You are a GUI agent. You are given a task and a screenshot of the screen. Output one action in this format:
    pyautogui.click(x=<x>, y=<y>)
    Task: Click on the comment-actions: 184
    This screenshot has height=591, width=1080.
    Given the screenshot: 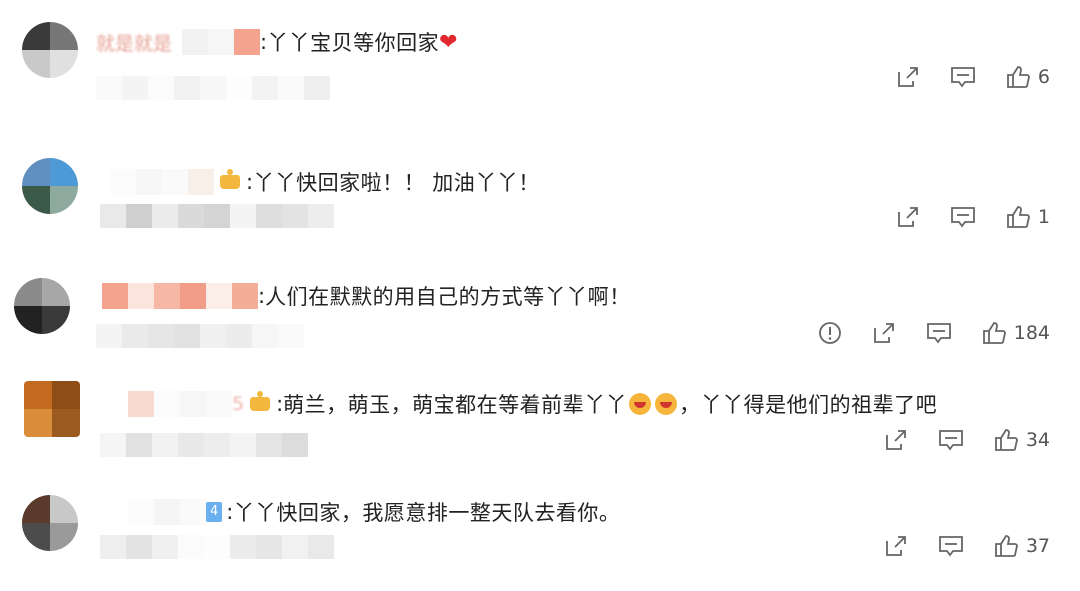 What is the action you would take?
    pyautogui.click(x=919, y=333)
    